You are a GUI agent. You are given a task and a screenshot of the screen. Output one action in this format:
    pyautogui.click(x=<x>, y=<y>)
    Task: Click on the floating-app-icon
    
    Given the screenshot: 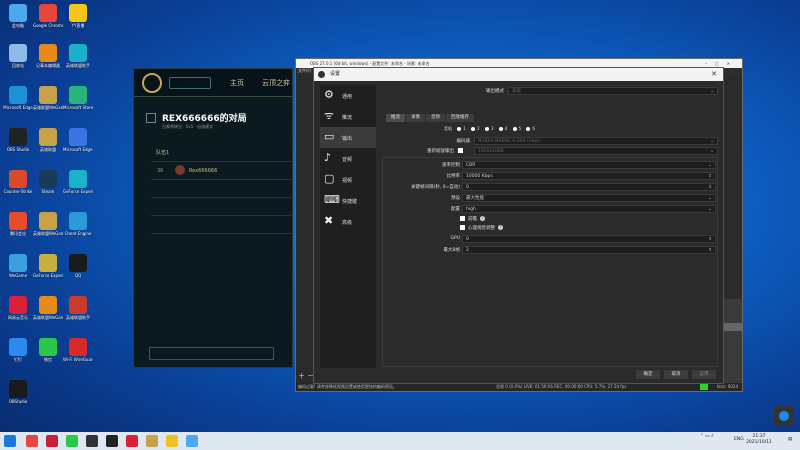 What is the action you would take?
    pyautogui.click(x=784, y=416)
    